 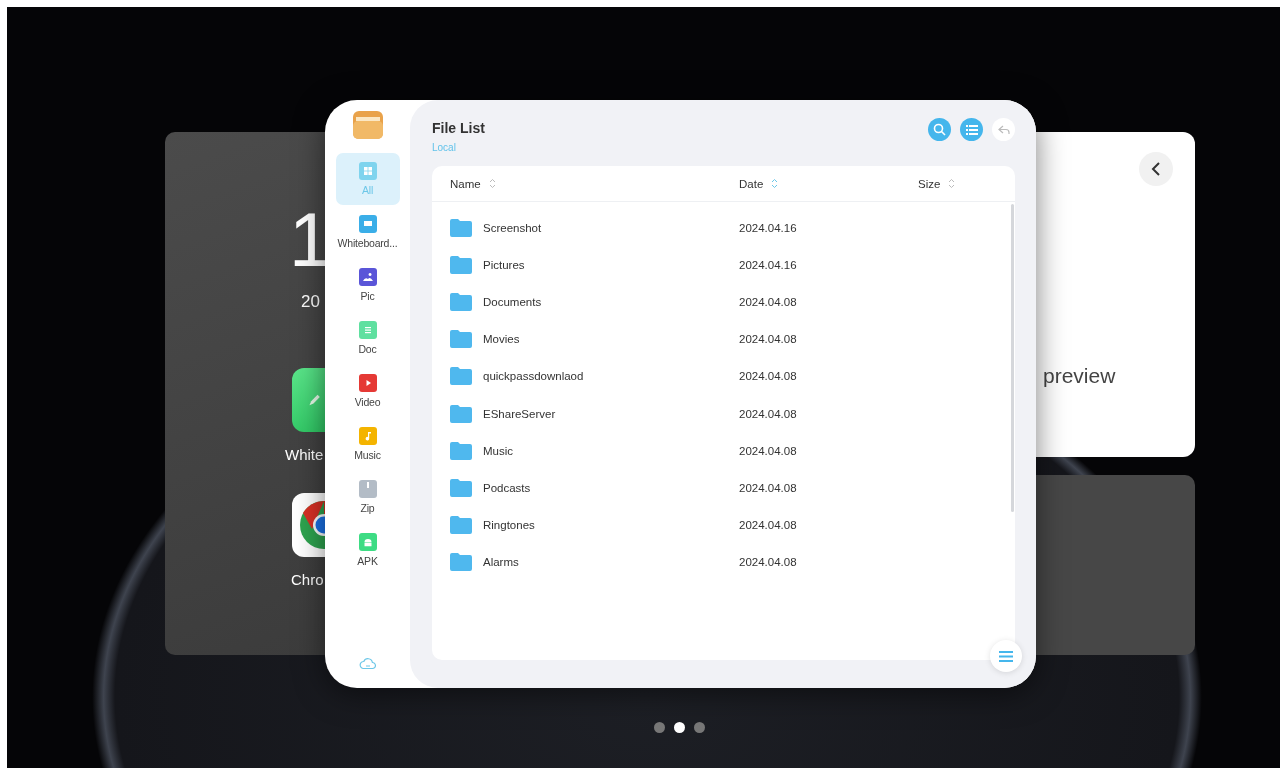 What do you see at coordinates (367, 391) in the screenshot?
I see `sidebar-item: Video` at bounding box center [367, 391].